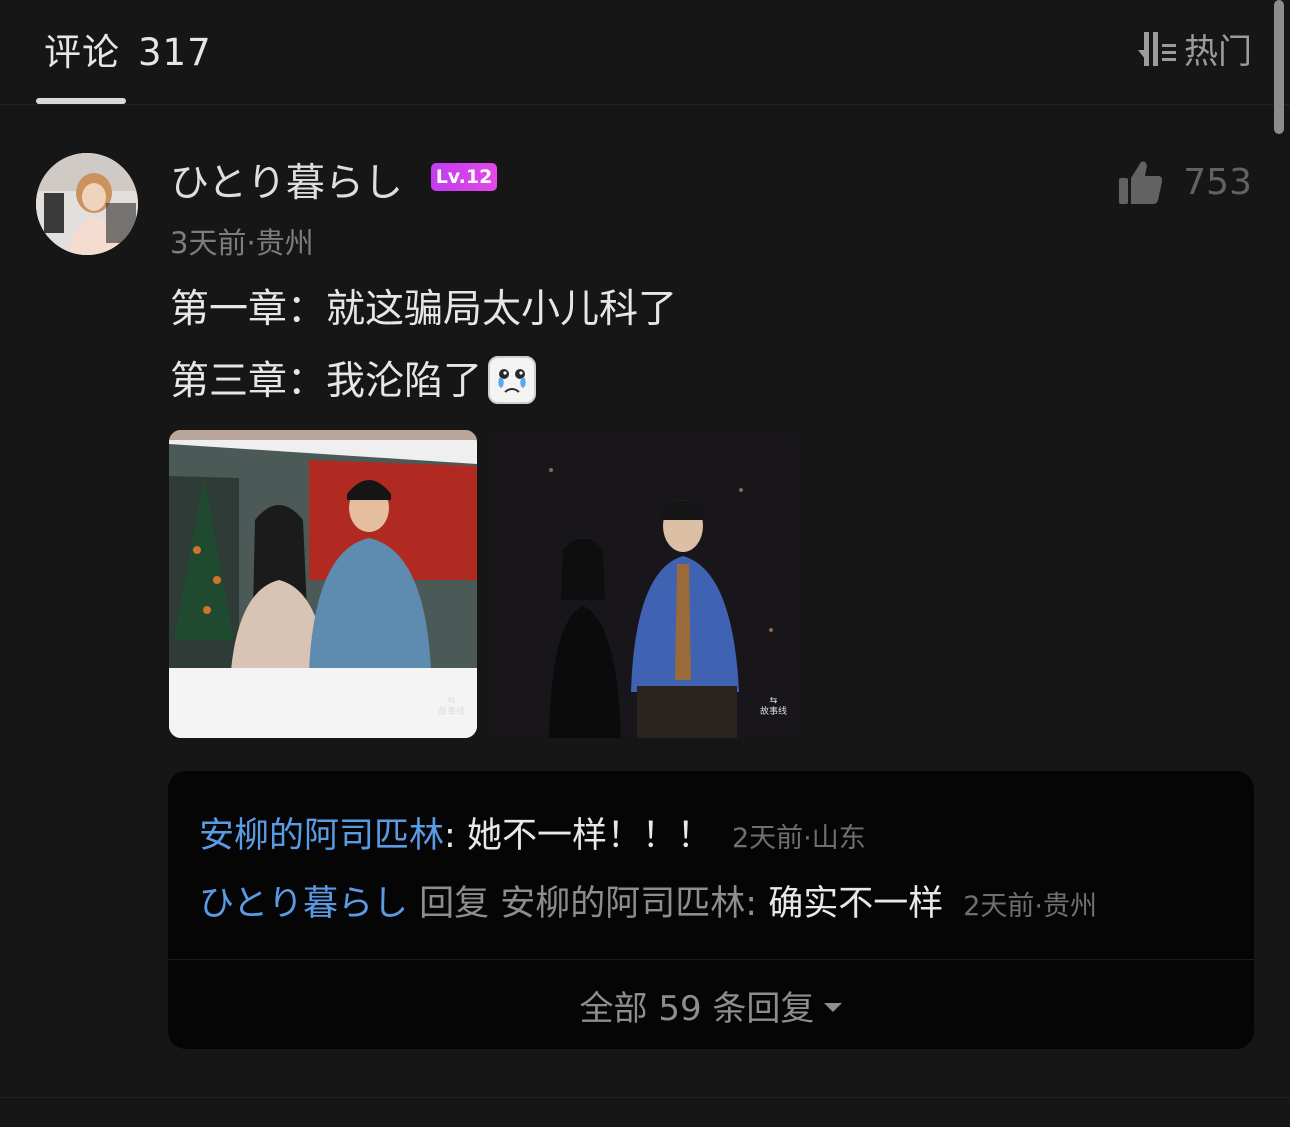  What do you see at coordinates (424, 309) in the screenshot?
I see `comment-line-1: 第一章：就这骗局太小儿科了` at bounding box center [424, 309].